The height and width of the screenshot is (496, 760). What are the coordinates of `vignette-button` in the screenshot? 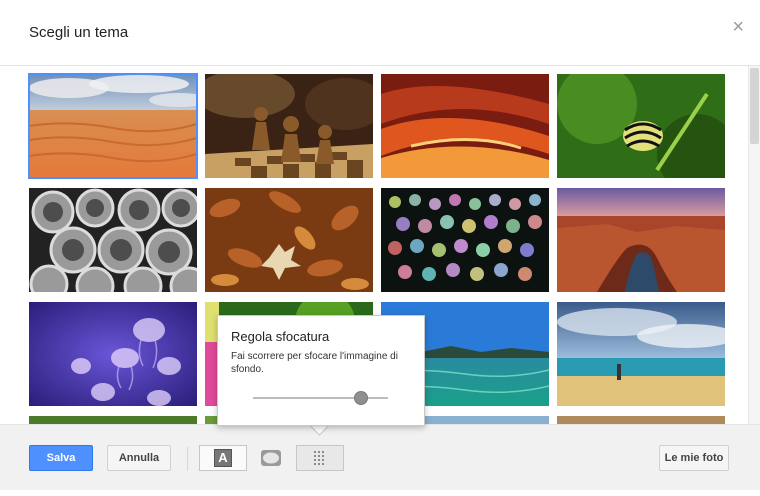 It's located at (271, 458).